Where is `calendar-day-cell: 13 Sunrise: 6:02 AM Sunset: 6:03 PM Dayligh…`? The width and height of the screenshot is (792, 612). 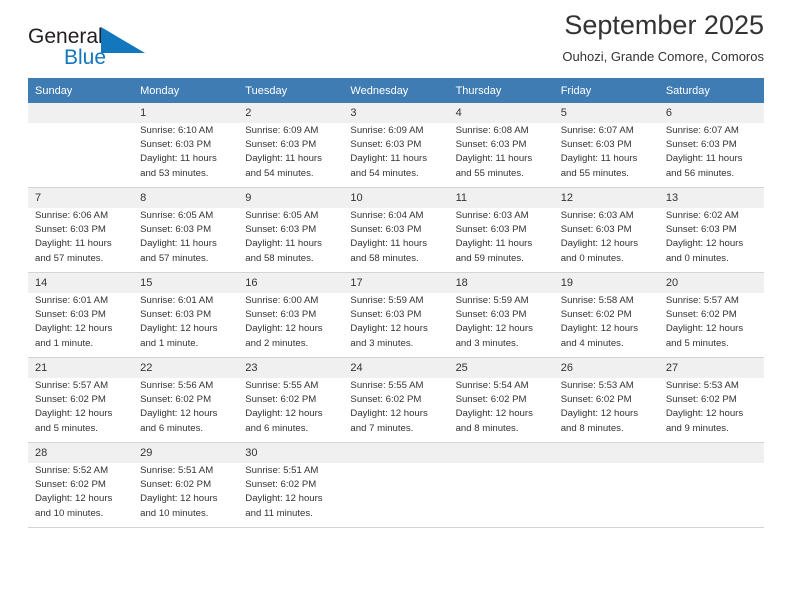
calendar-day-cell: 13 Sunrise: 6:02 AM Sunset: 6:03 PM Dayligh… is located at coordinates (711, 230).